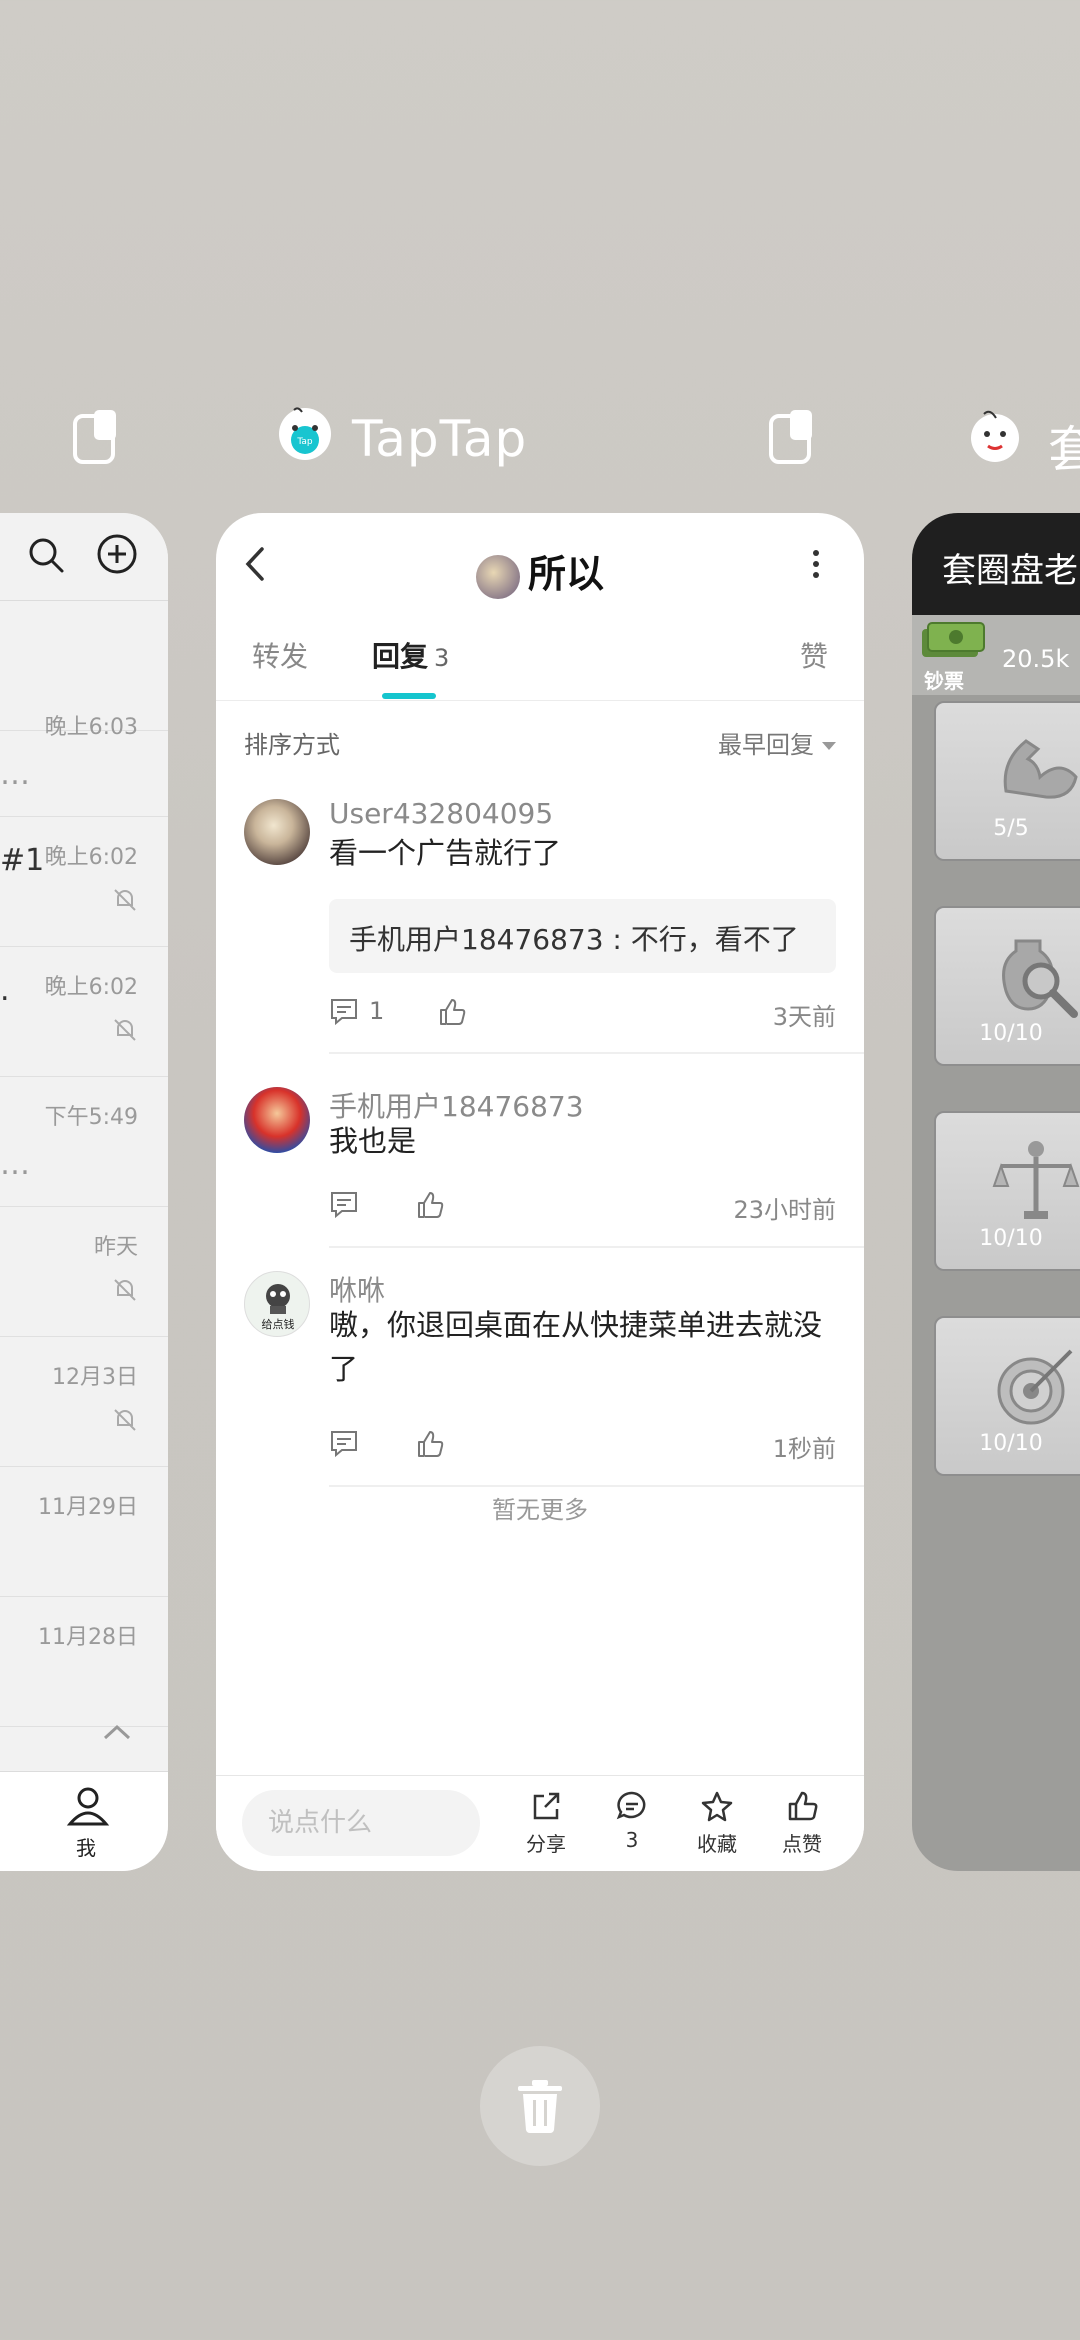 This screenshot has height=2340, width=1080. I want to click on like-button: 点赞, so click(802, 1828).